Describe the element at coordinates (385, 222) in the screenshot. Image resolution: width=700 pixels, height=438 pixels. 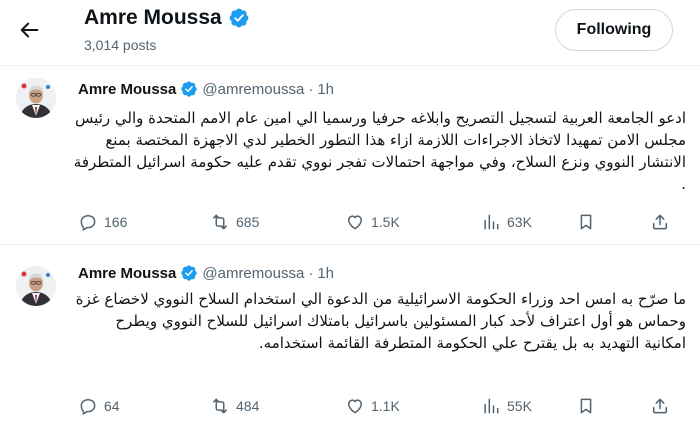
I see `like-count: 1.5K` at that location.